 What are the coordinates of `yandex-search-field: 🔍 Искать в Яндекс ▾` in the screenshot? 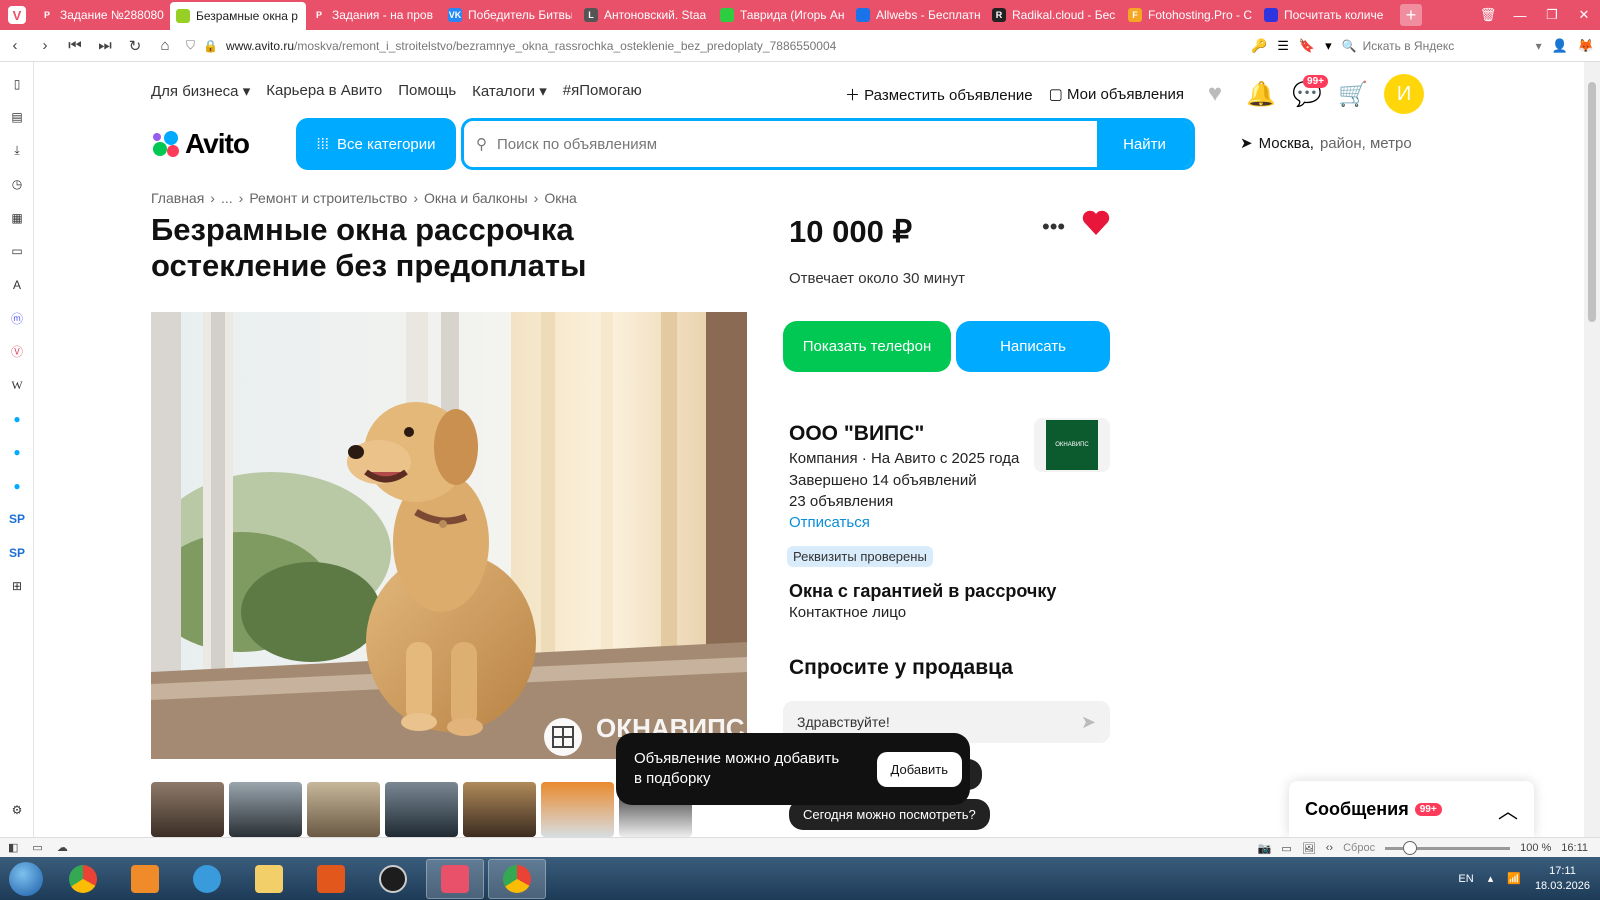 It's located at (1442, 46).